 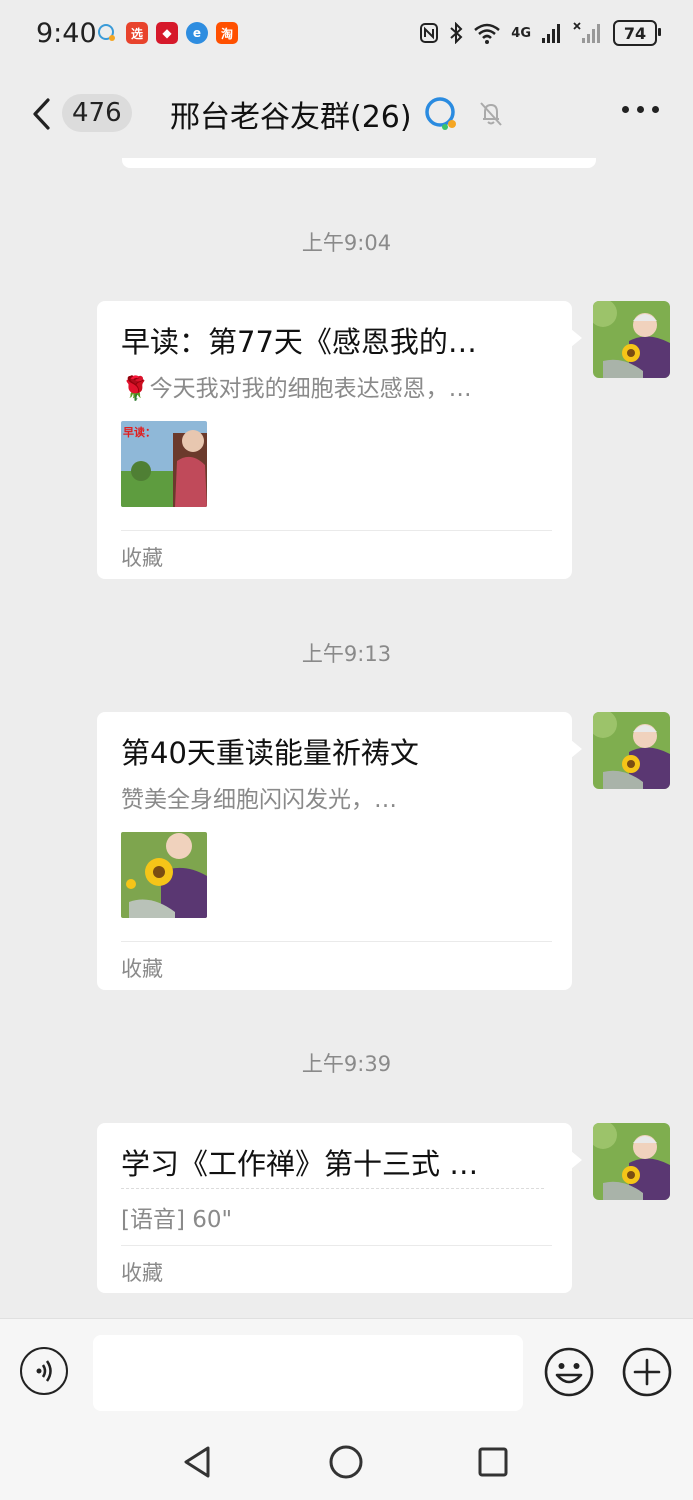 I want to click on emoji-icon, so click(x=569, y=1372).